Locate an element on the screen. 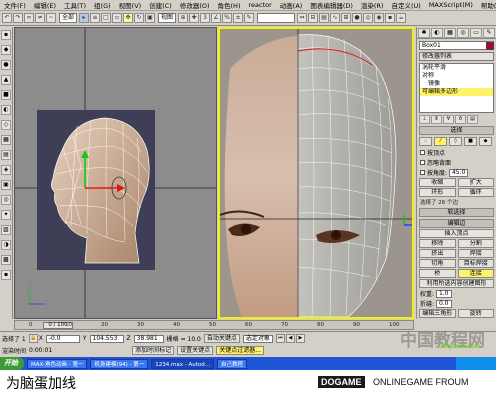 The width and height of the screenshot is (496, 395). element-mode-icon: ◆ is located at coordinates (485, 141).